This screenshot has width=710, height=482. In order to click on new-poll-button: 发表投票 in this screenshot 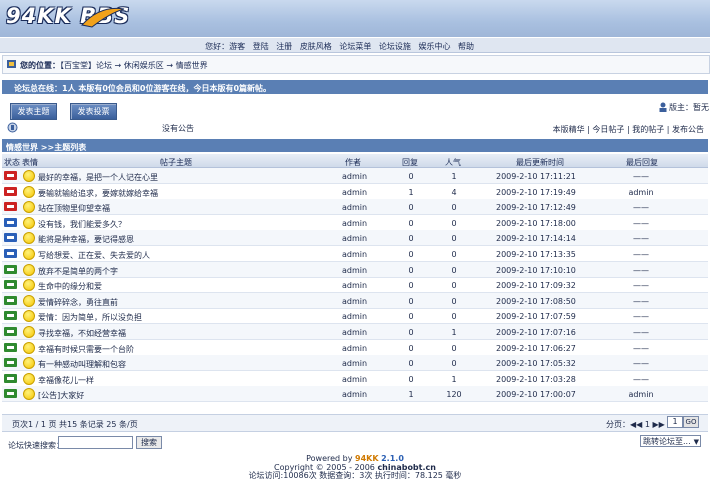, I will do `click(93, 111)`.